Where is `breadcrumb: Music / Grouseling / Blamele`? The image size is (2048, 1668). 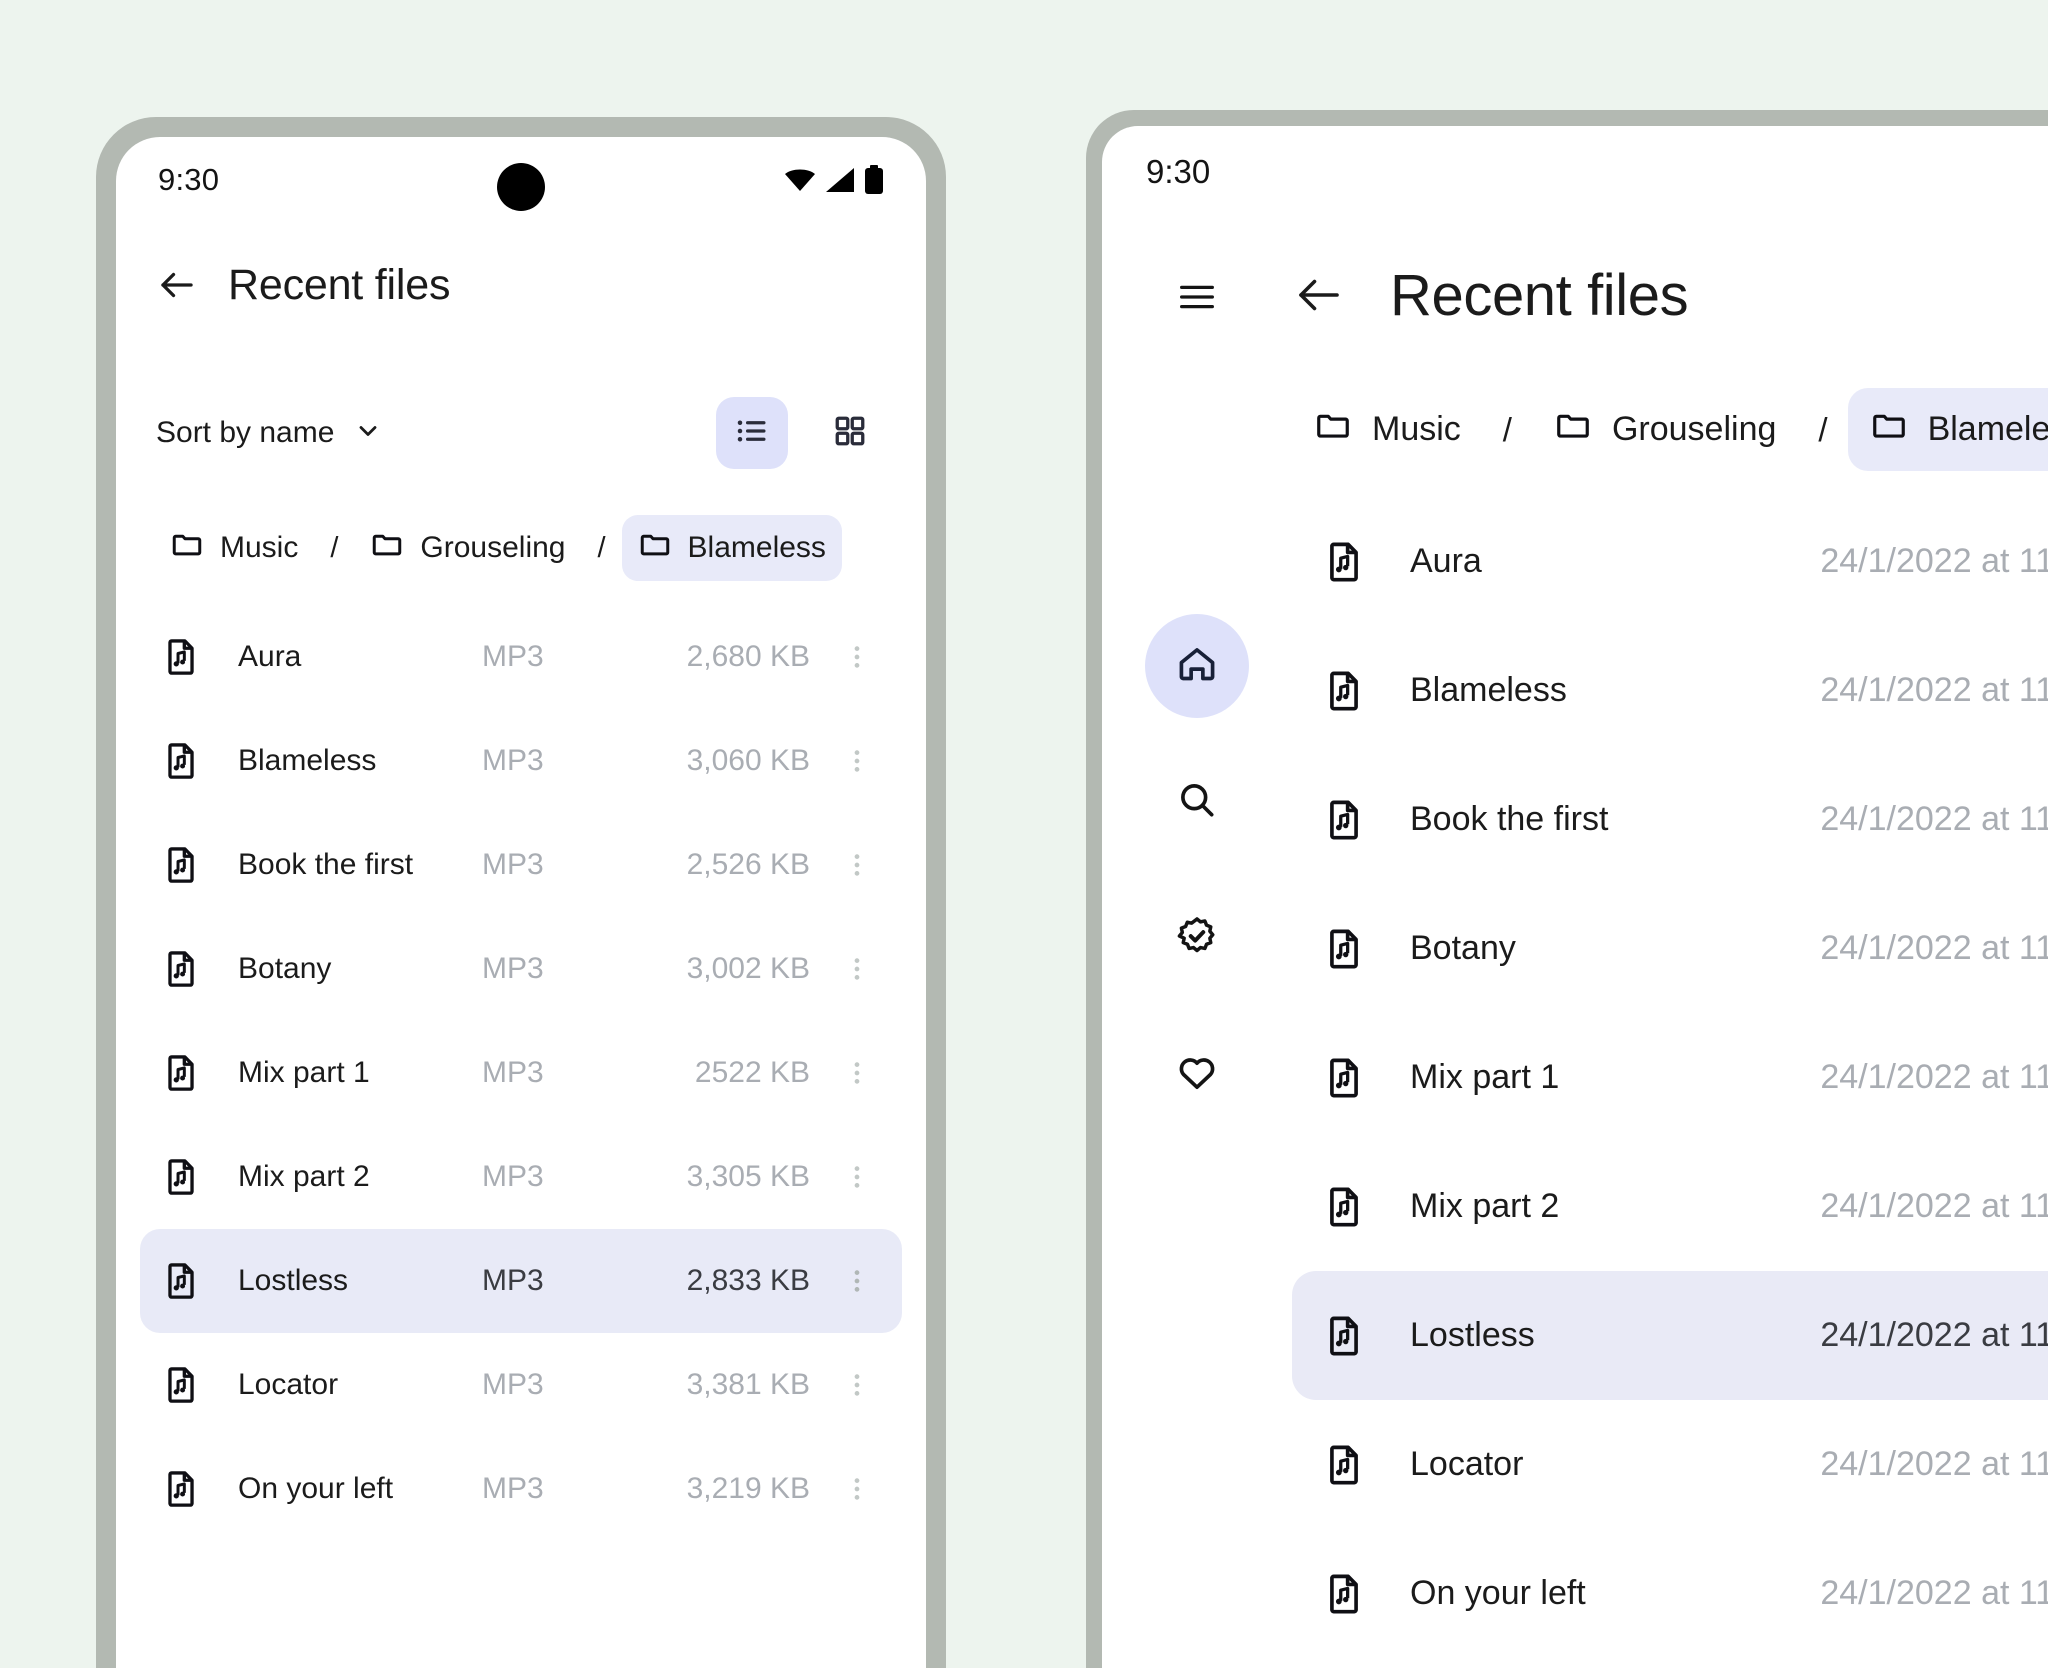
breadcrumb: Music / Grouseling / Blamele is located at coordinates (1670, 429).